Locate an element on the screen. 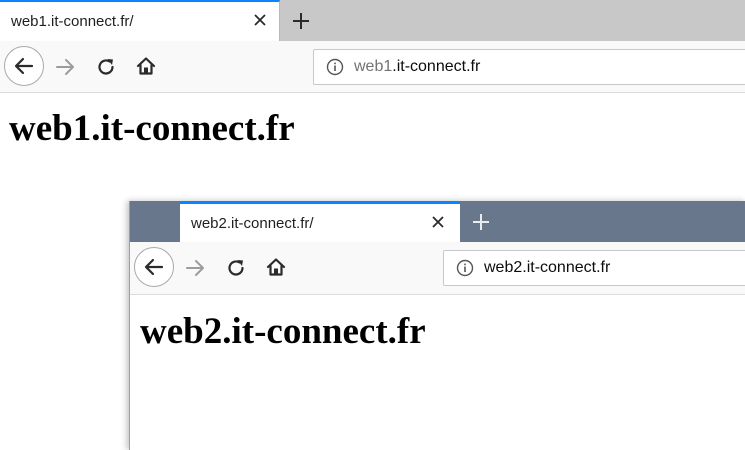 This screenshot has height=450, width=745. url-text: web1.it-connect.fr is located at coordinates (417, 67).